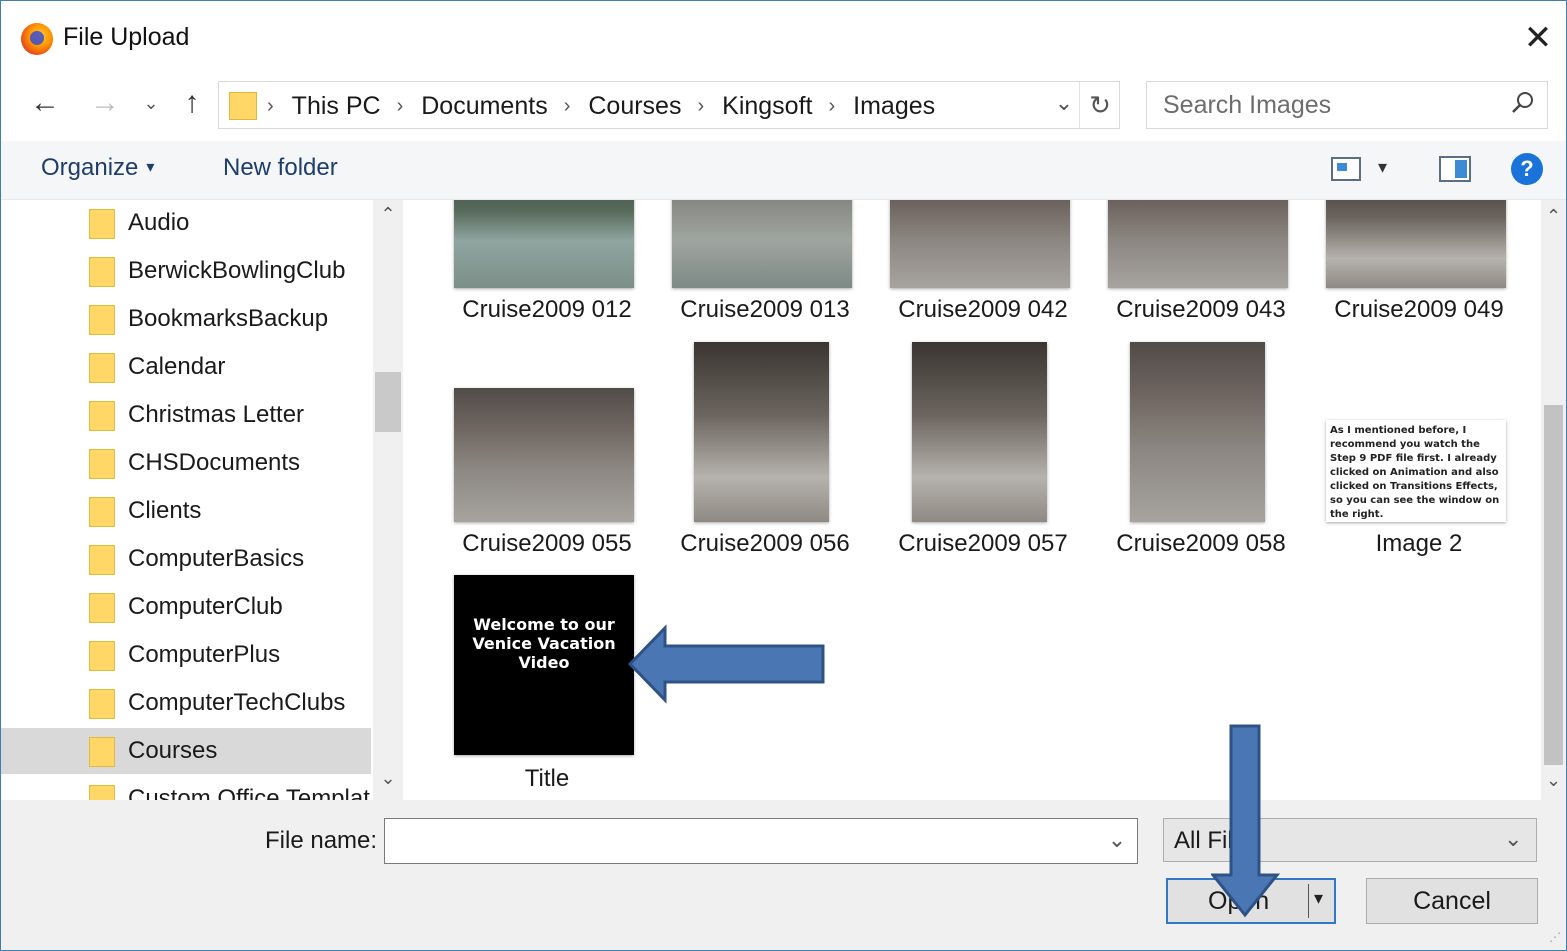  What do you see at coordinates (983, 455) in the screenshot?
I see `file-tile: Cruise2009 057` at bounding box center [983, 455].